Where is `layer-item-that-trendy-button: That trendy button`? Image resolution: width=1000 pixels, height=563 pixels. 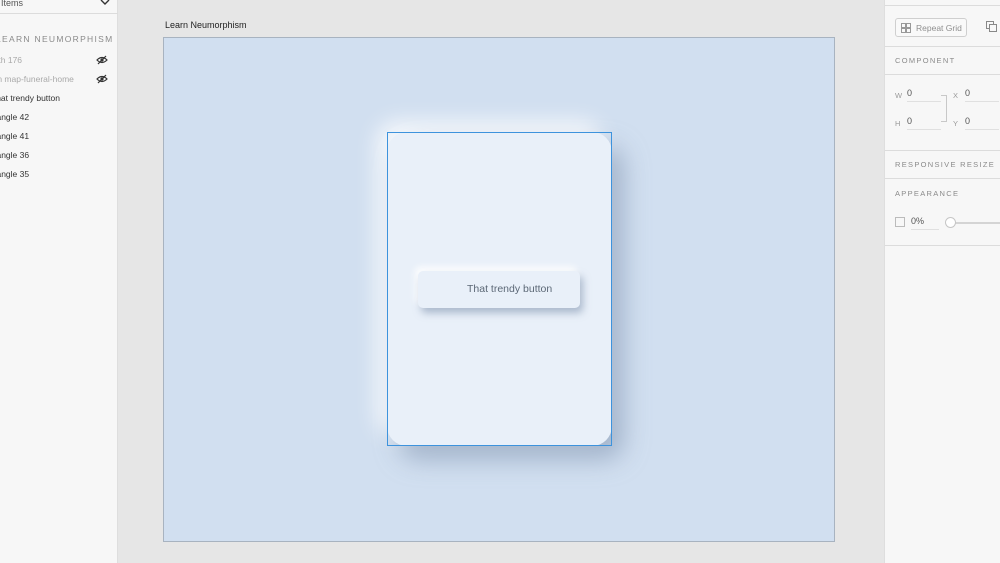
layer-item-that-trendy-button: That trendy button is located at coordinates (59, 99).